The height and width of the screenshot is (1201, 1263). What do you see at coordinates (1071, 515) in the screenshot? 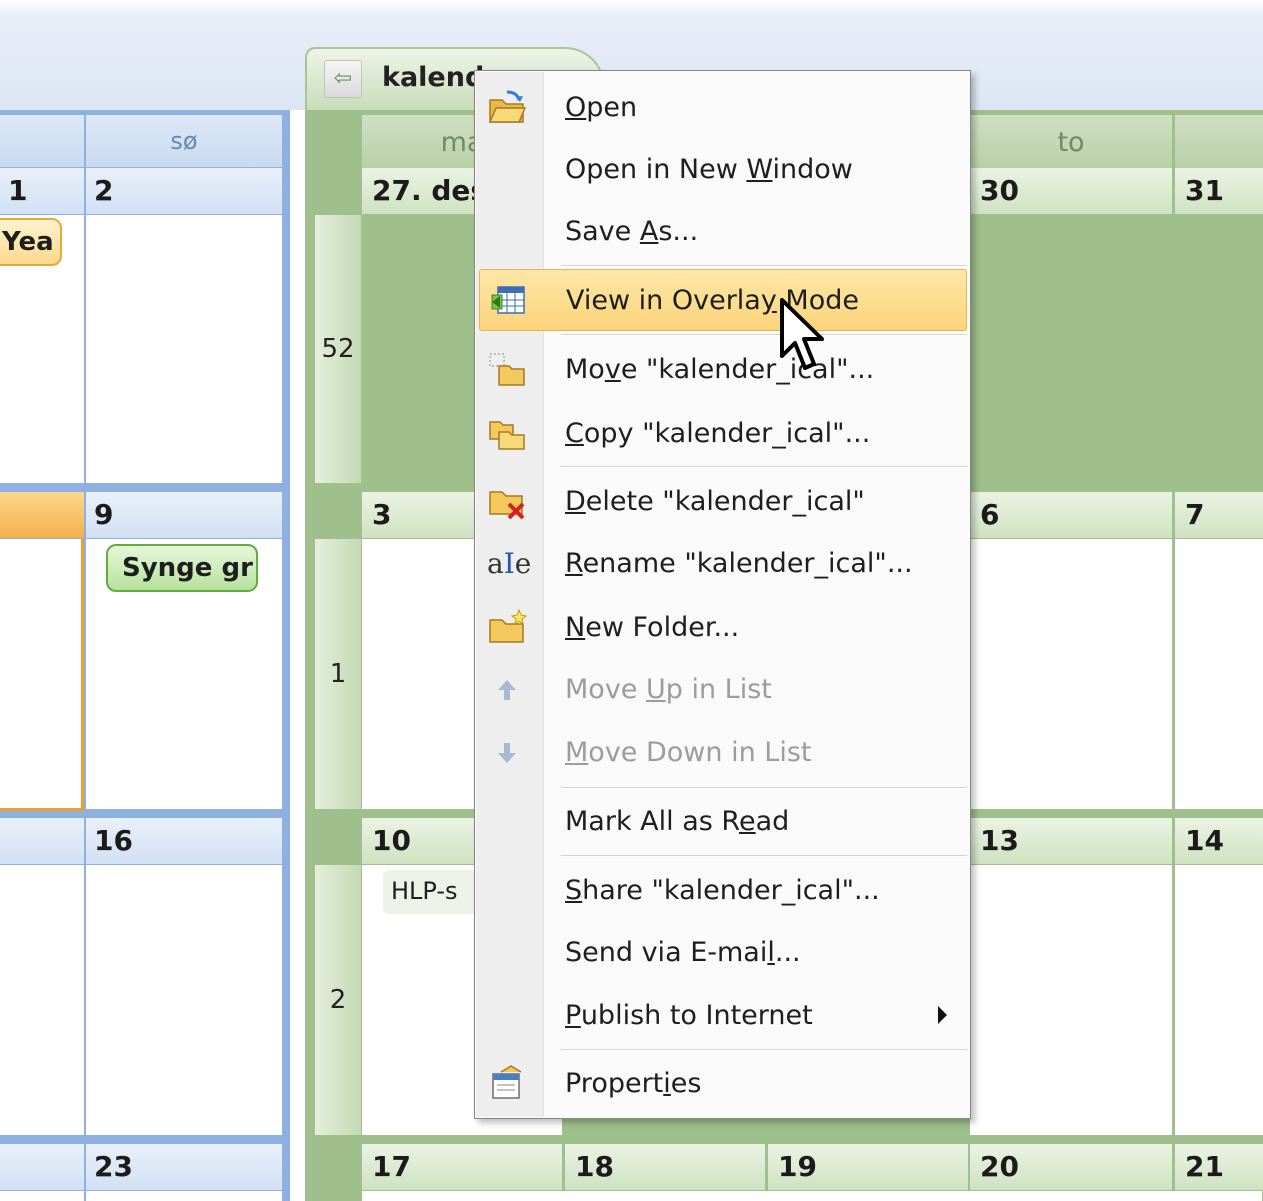
I see `day-number: 6` at bounding box center [1071, 515].